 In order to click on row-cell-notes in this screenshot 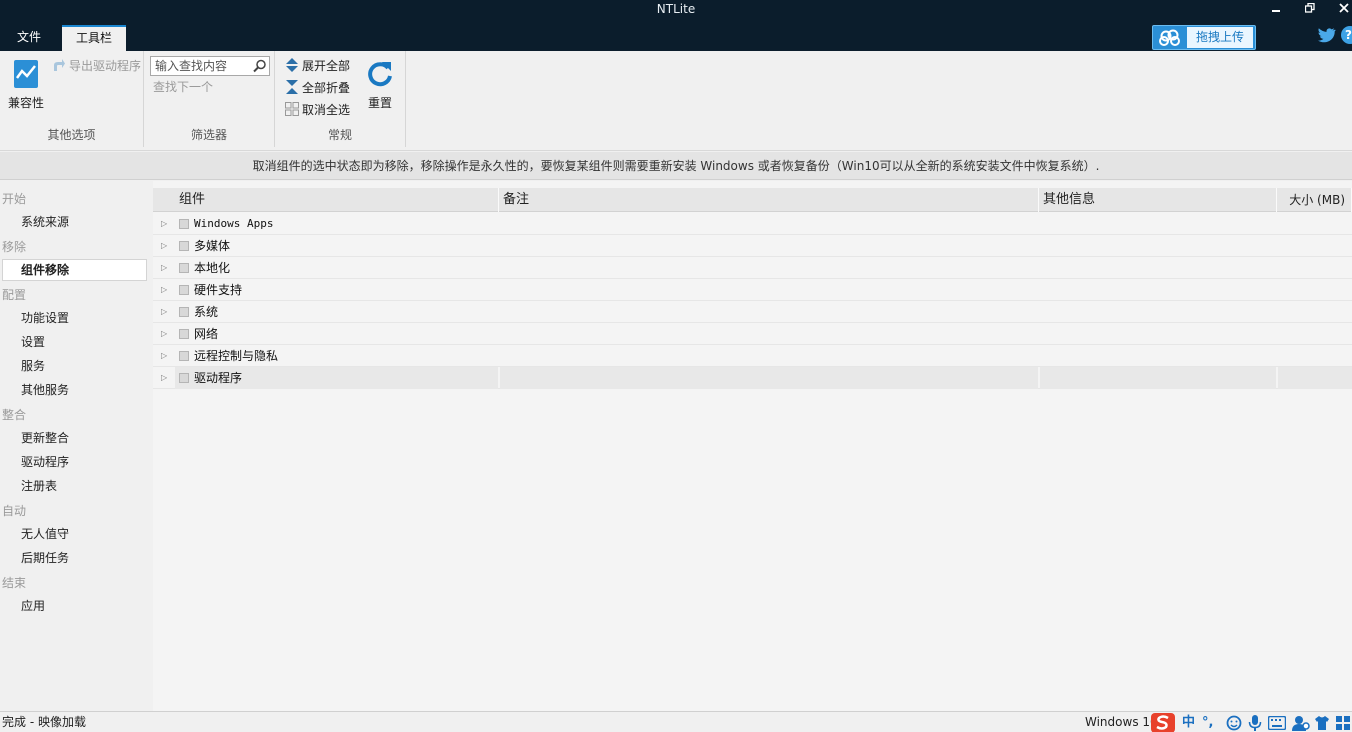, I will do `click(769, 378)`.